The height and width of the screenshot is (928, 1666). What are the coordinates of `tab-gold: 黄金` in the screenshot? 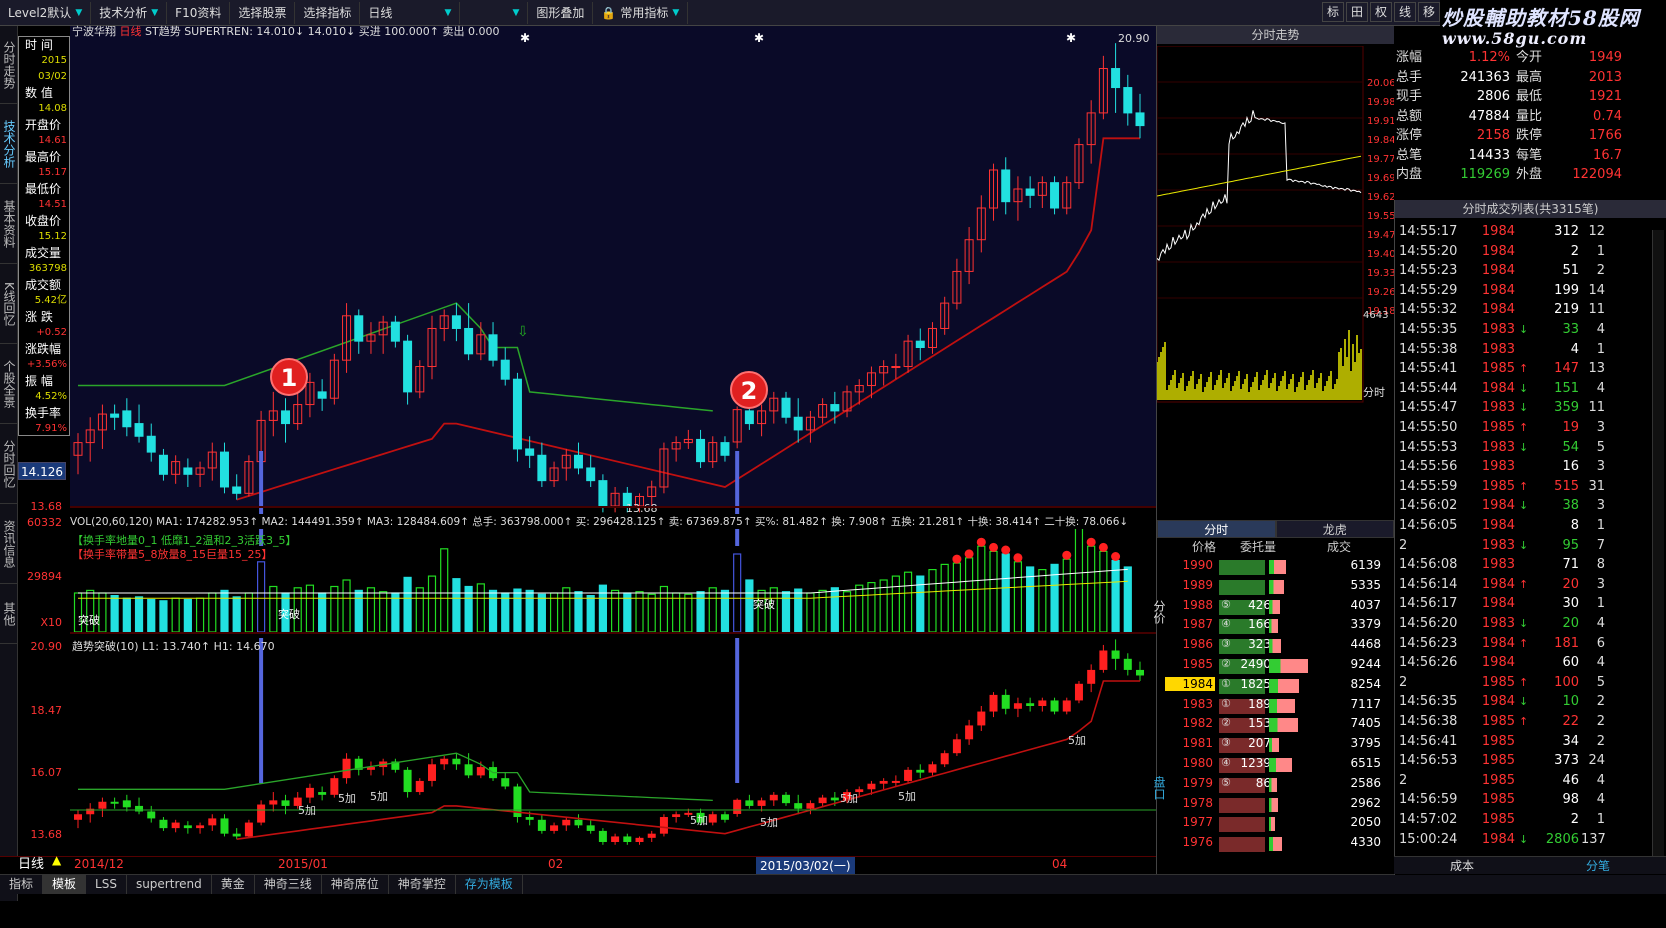 It's located at (233, 884).